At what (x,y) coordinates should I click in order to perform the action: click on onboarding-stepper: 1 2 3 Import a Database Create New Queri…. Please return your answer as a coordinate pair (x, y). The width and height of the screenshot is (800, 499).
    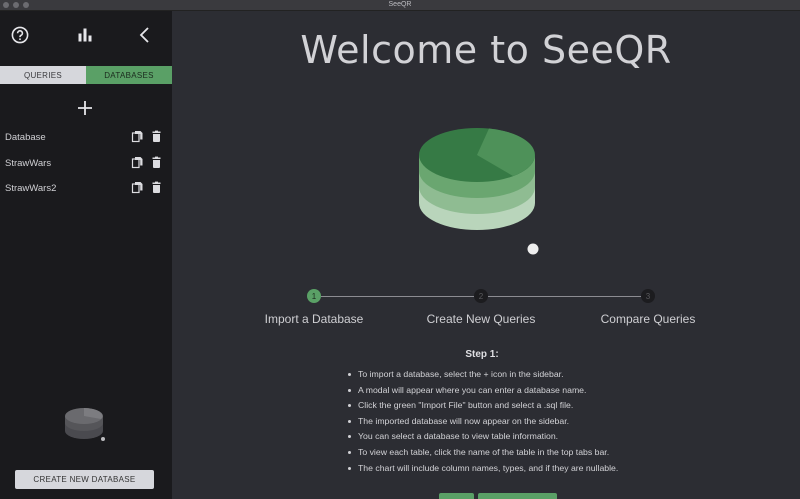
    Looking at the image, I should click on (486, 309).